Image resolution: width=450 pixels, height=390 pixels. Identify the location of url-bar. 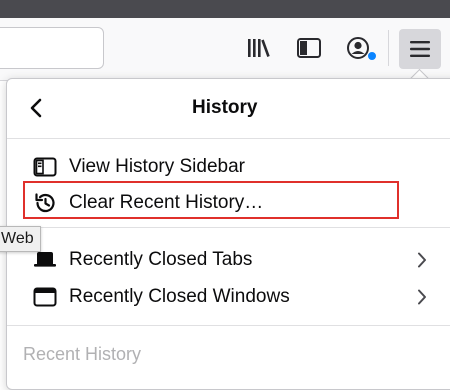
(52, 48).